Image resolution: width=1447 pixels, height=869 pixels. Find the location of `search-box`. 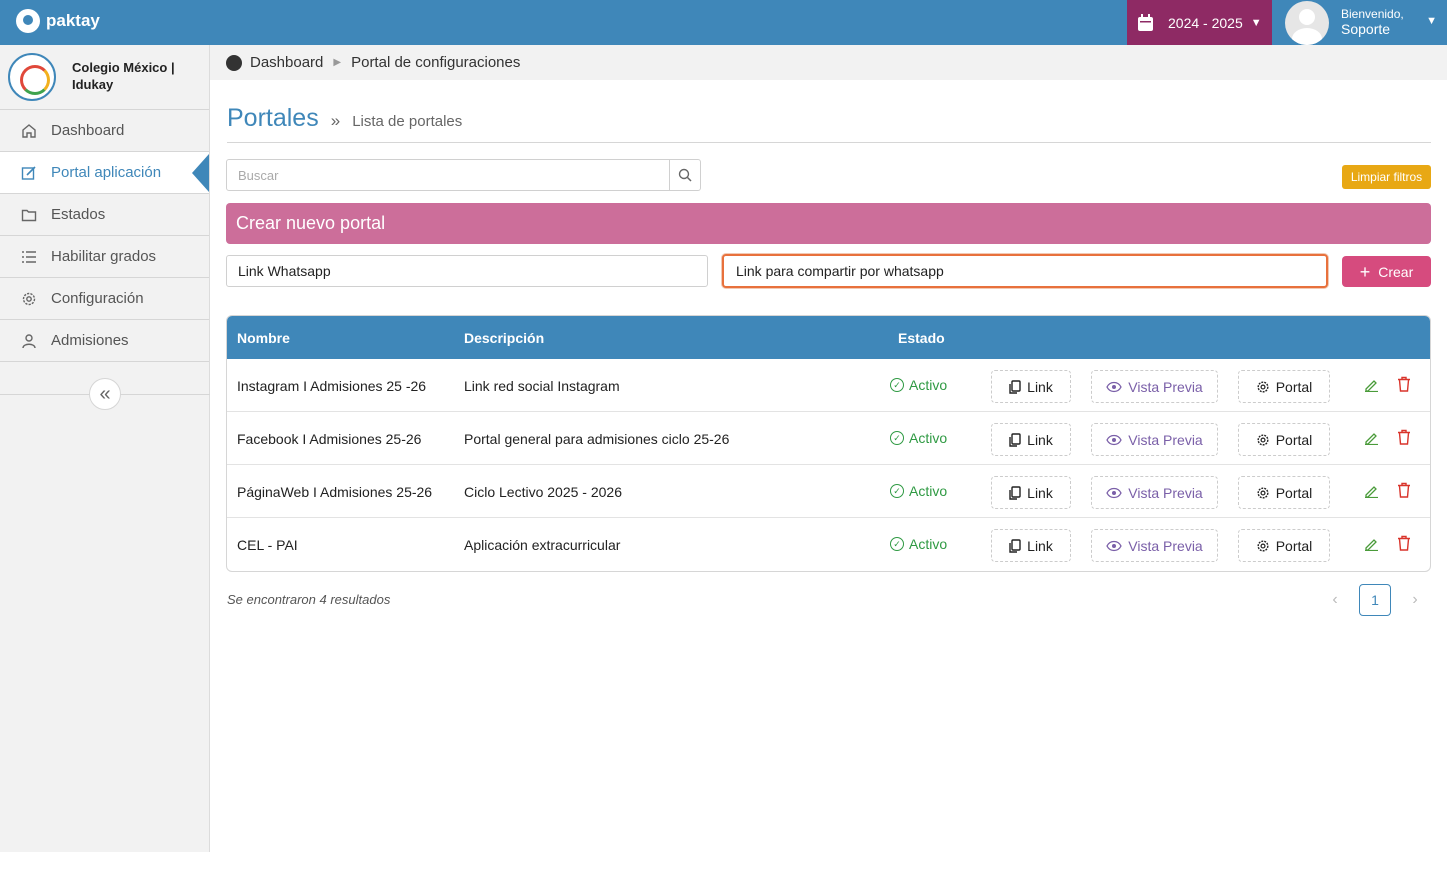

search-box is located at coordinates (463, 175).